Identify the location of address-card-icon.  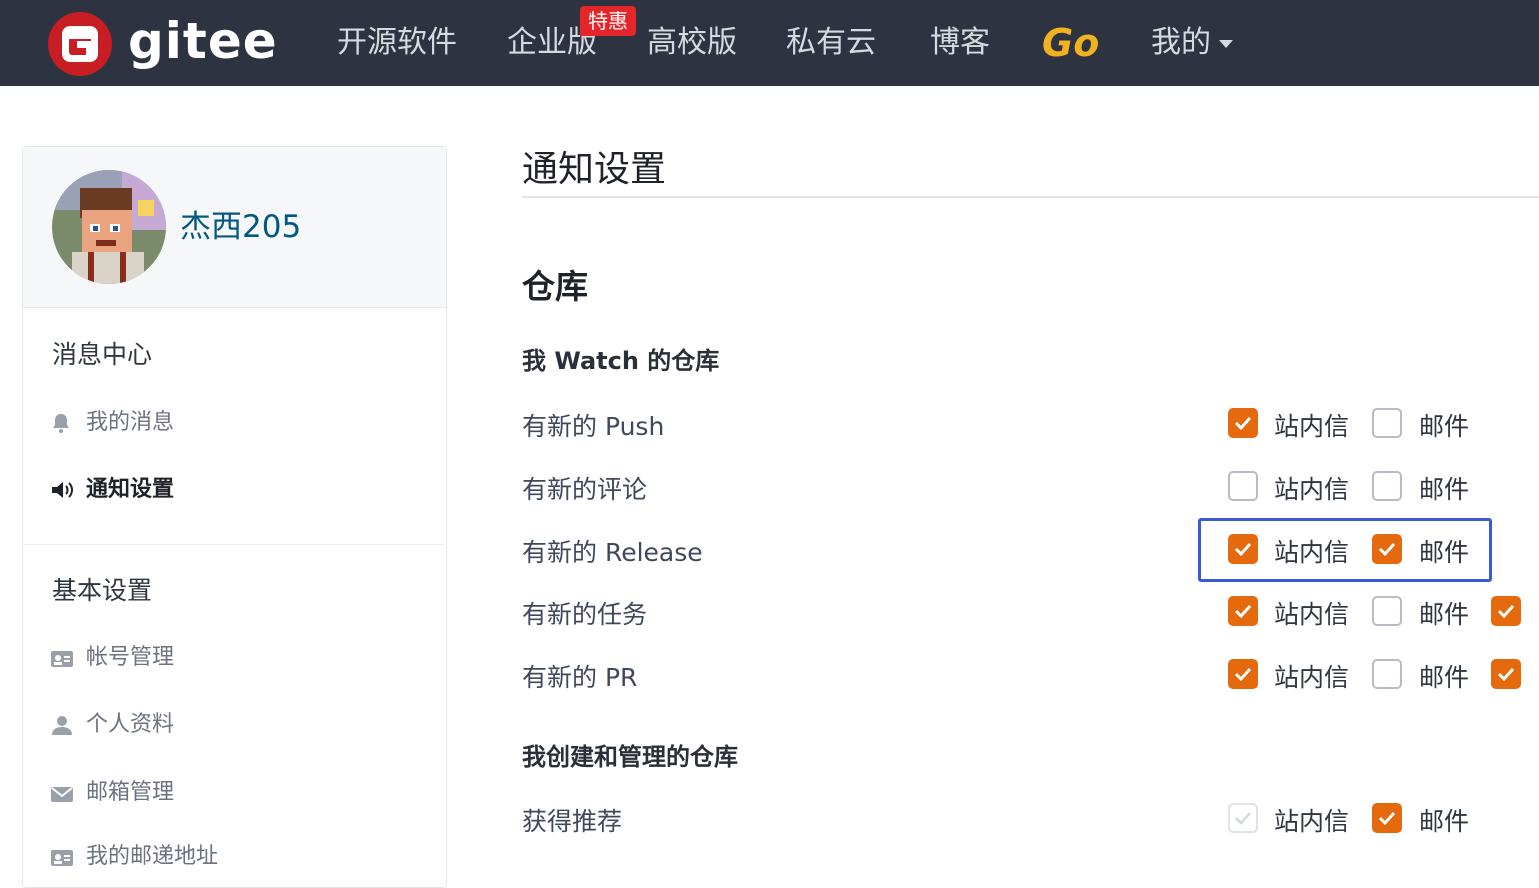
(63, 855).